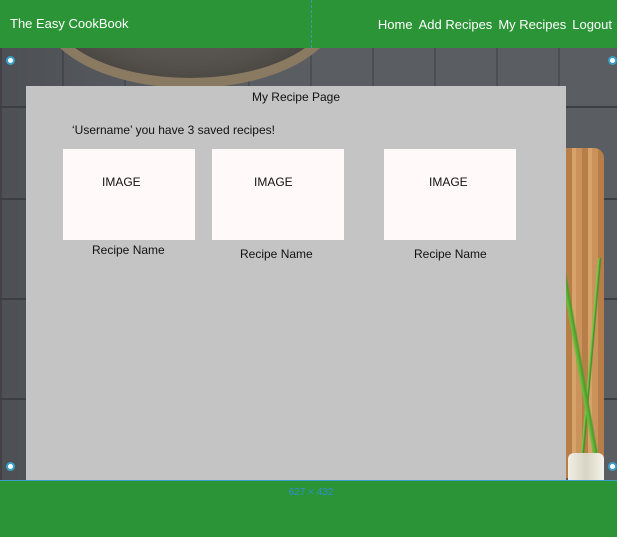 Image resolution: width=619 pixels, height=539 pixels. What do you see at coordinates (308, 480) in the screenshot?
I see `selection-bottom-edge` at bounding box center [308, 480].